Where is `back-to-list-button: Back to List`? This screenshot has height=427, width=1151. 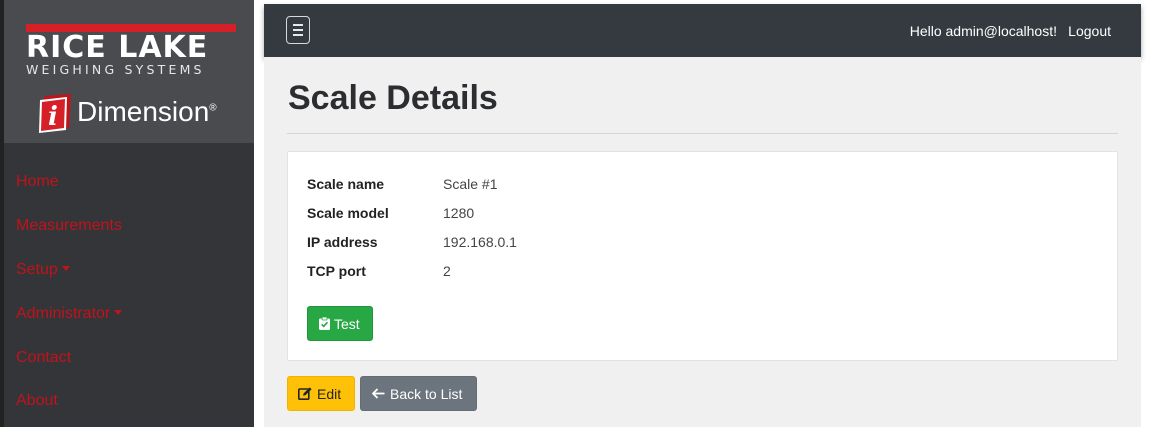 back-to-list-button: Back to List is located at coordinates (418, 393).